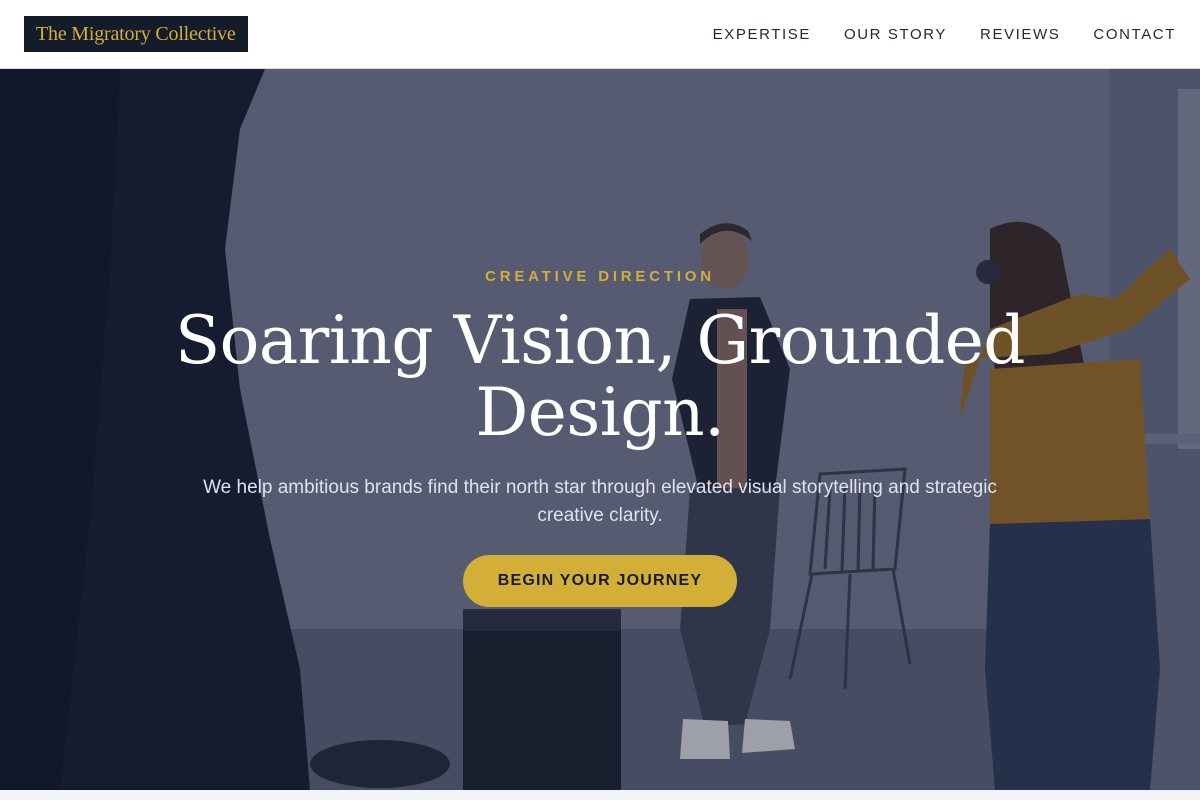  I want to click on brand-logo: The Migratory Collective, so click(136, 34).